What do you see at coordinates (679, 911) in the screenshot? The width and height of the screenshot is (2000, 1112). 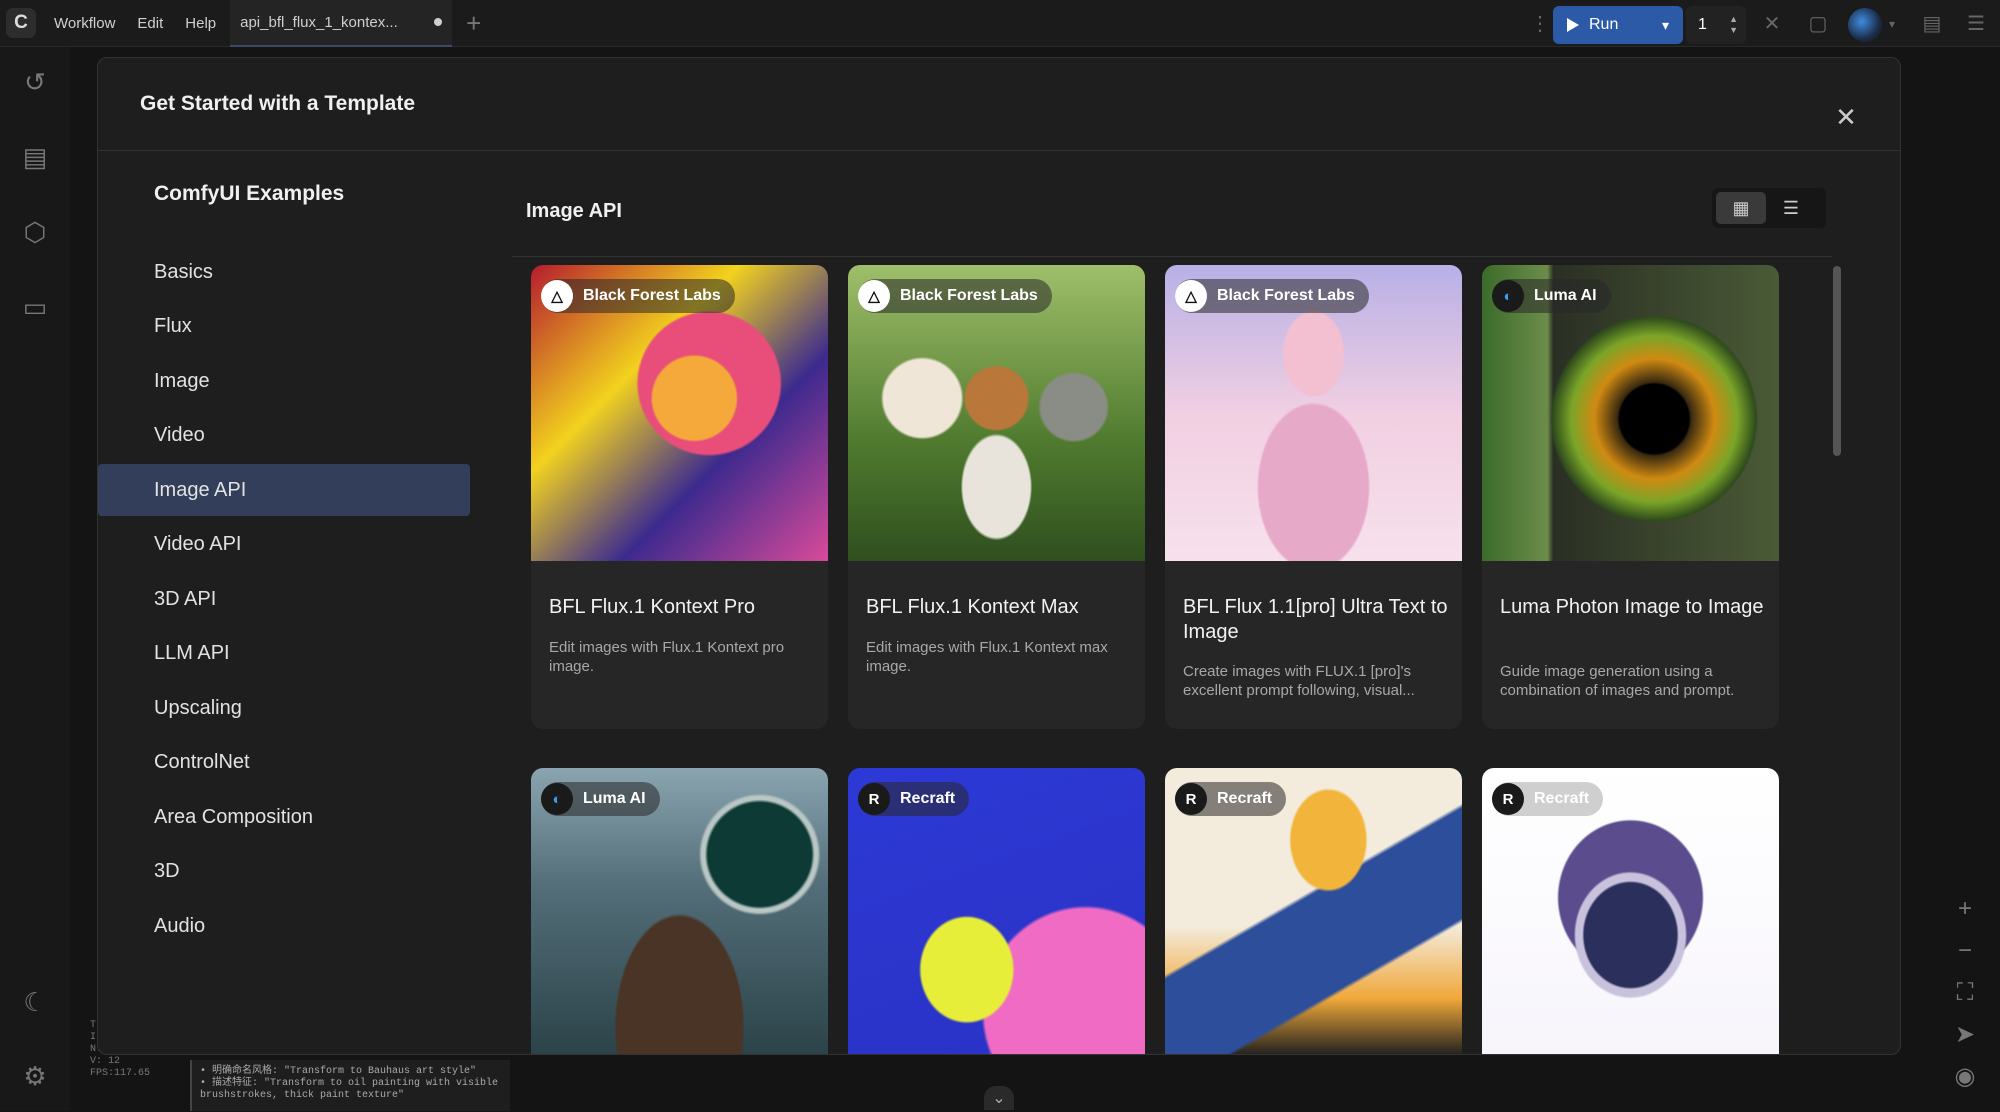 I see `template-card: ◐ Luma AI` at bounding box center [679, 911].